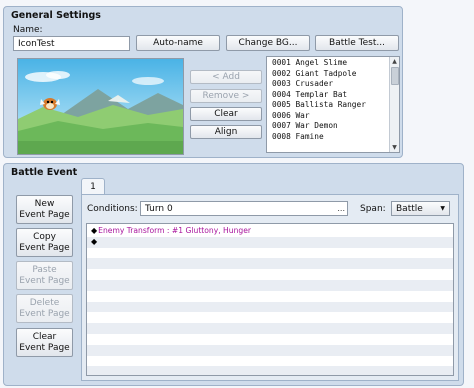 This screenshot has height=388, width=474. Describe the element at coordinates (394, 104) in the screenshot. I see `enemy-list-scrollbar: ▲ ▼` at that location.